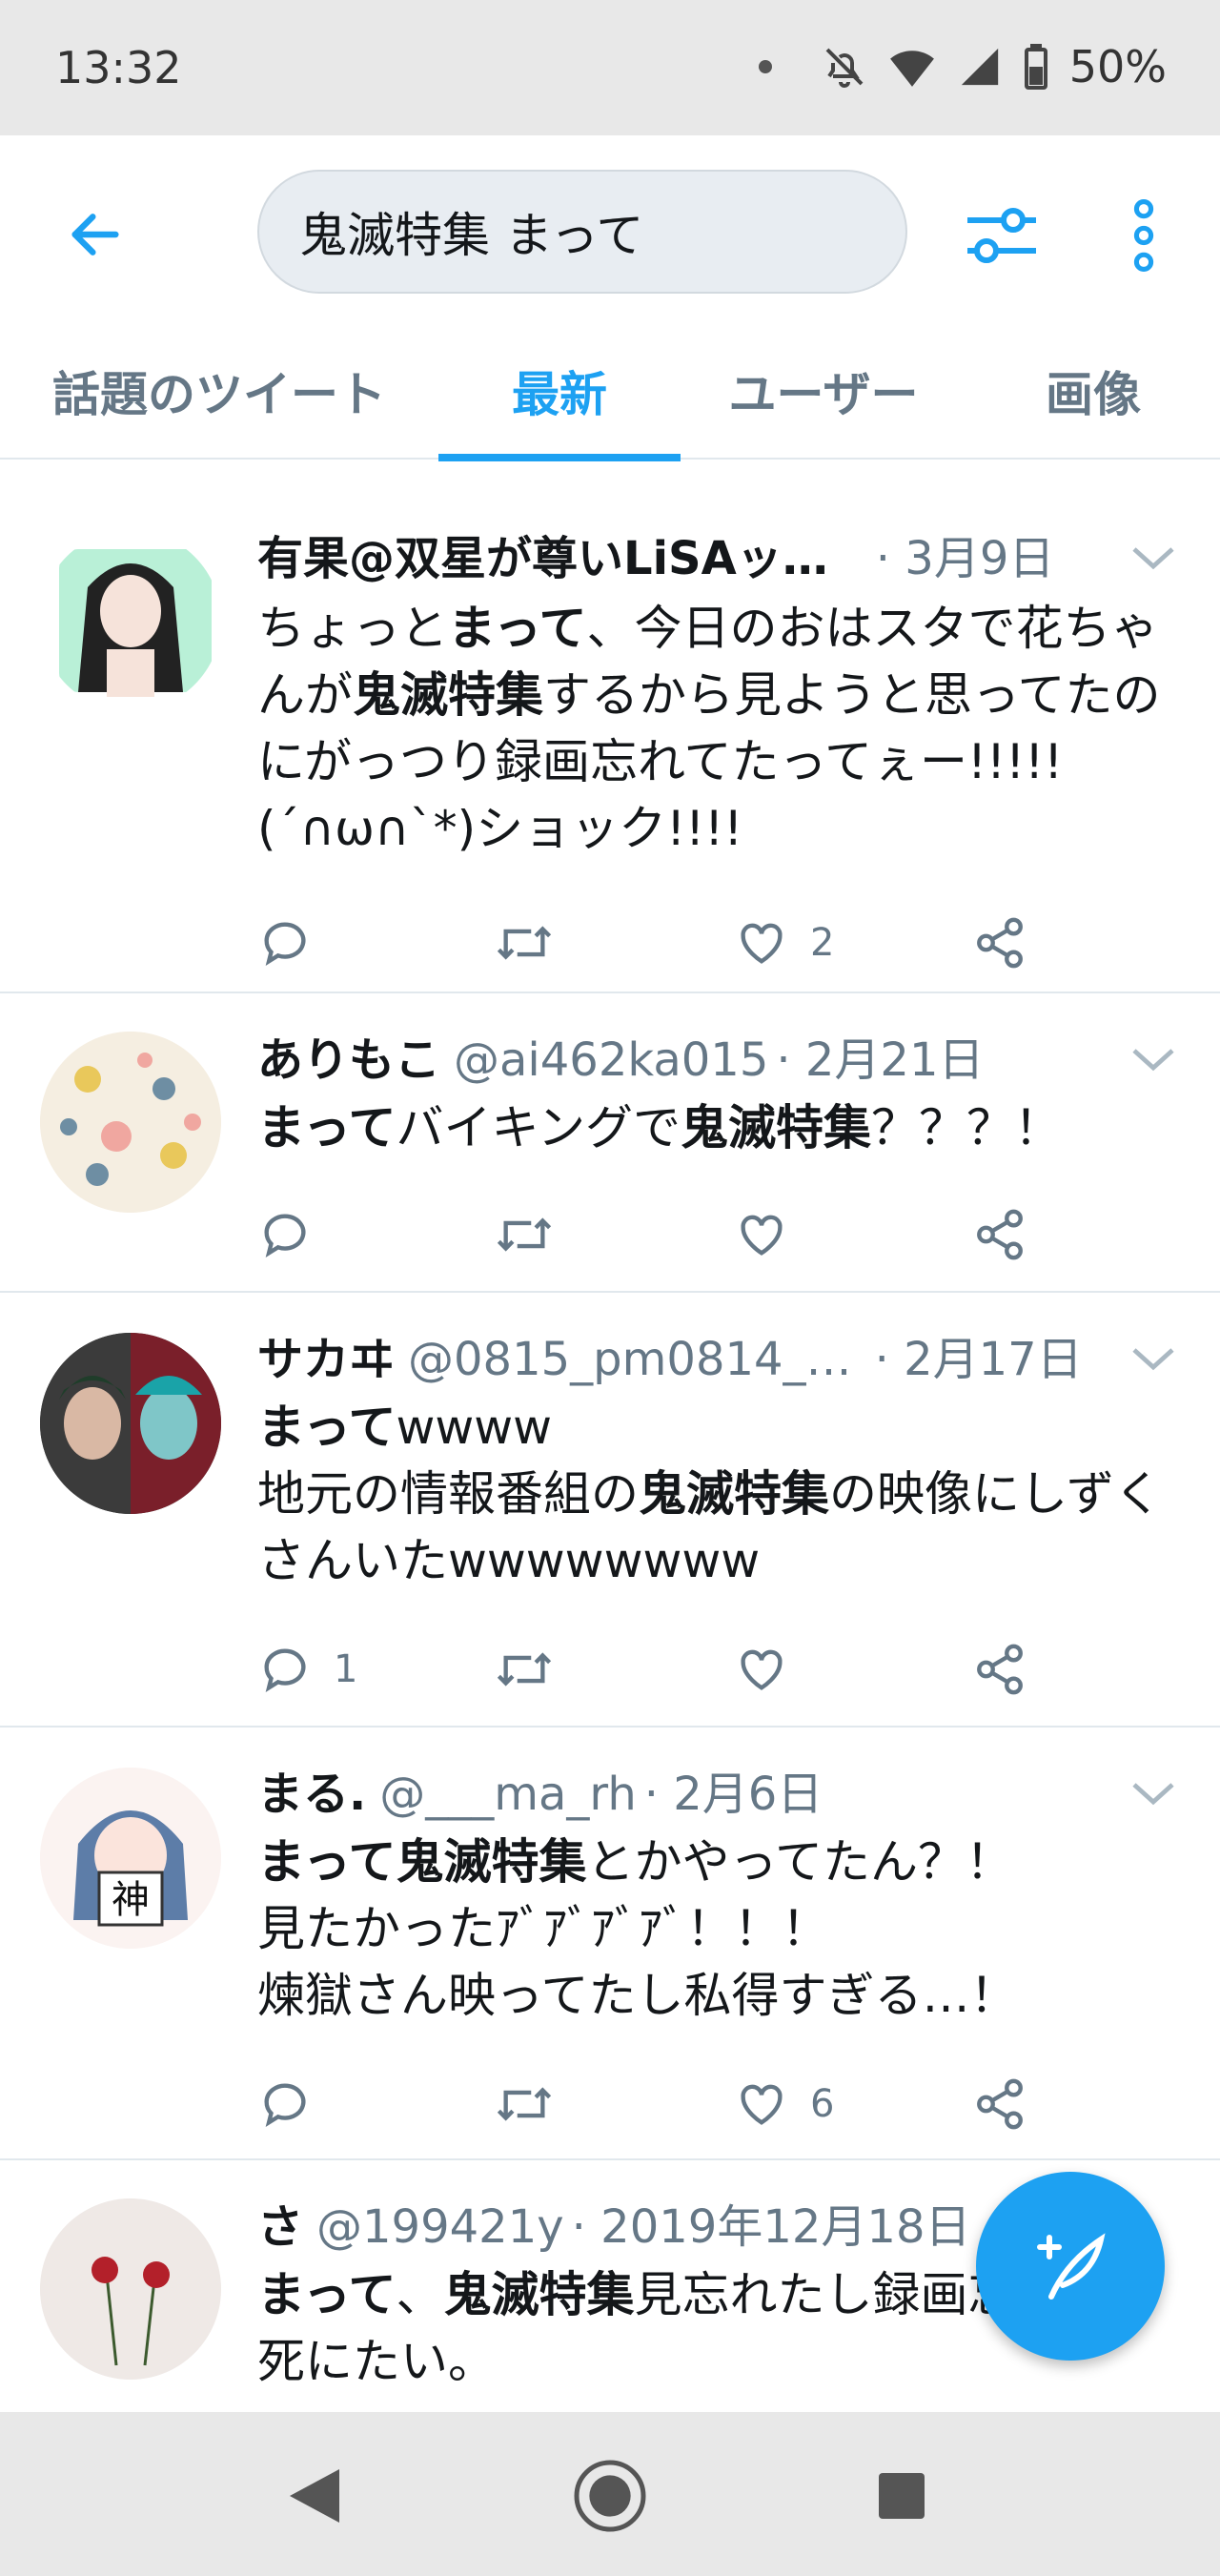 Image resolution: width=1220 pixels, height=2576 pixels. I want to click on notification-dot-icon, so click(765, 66).